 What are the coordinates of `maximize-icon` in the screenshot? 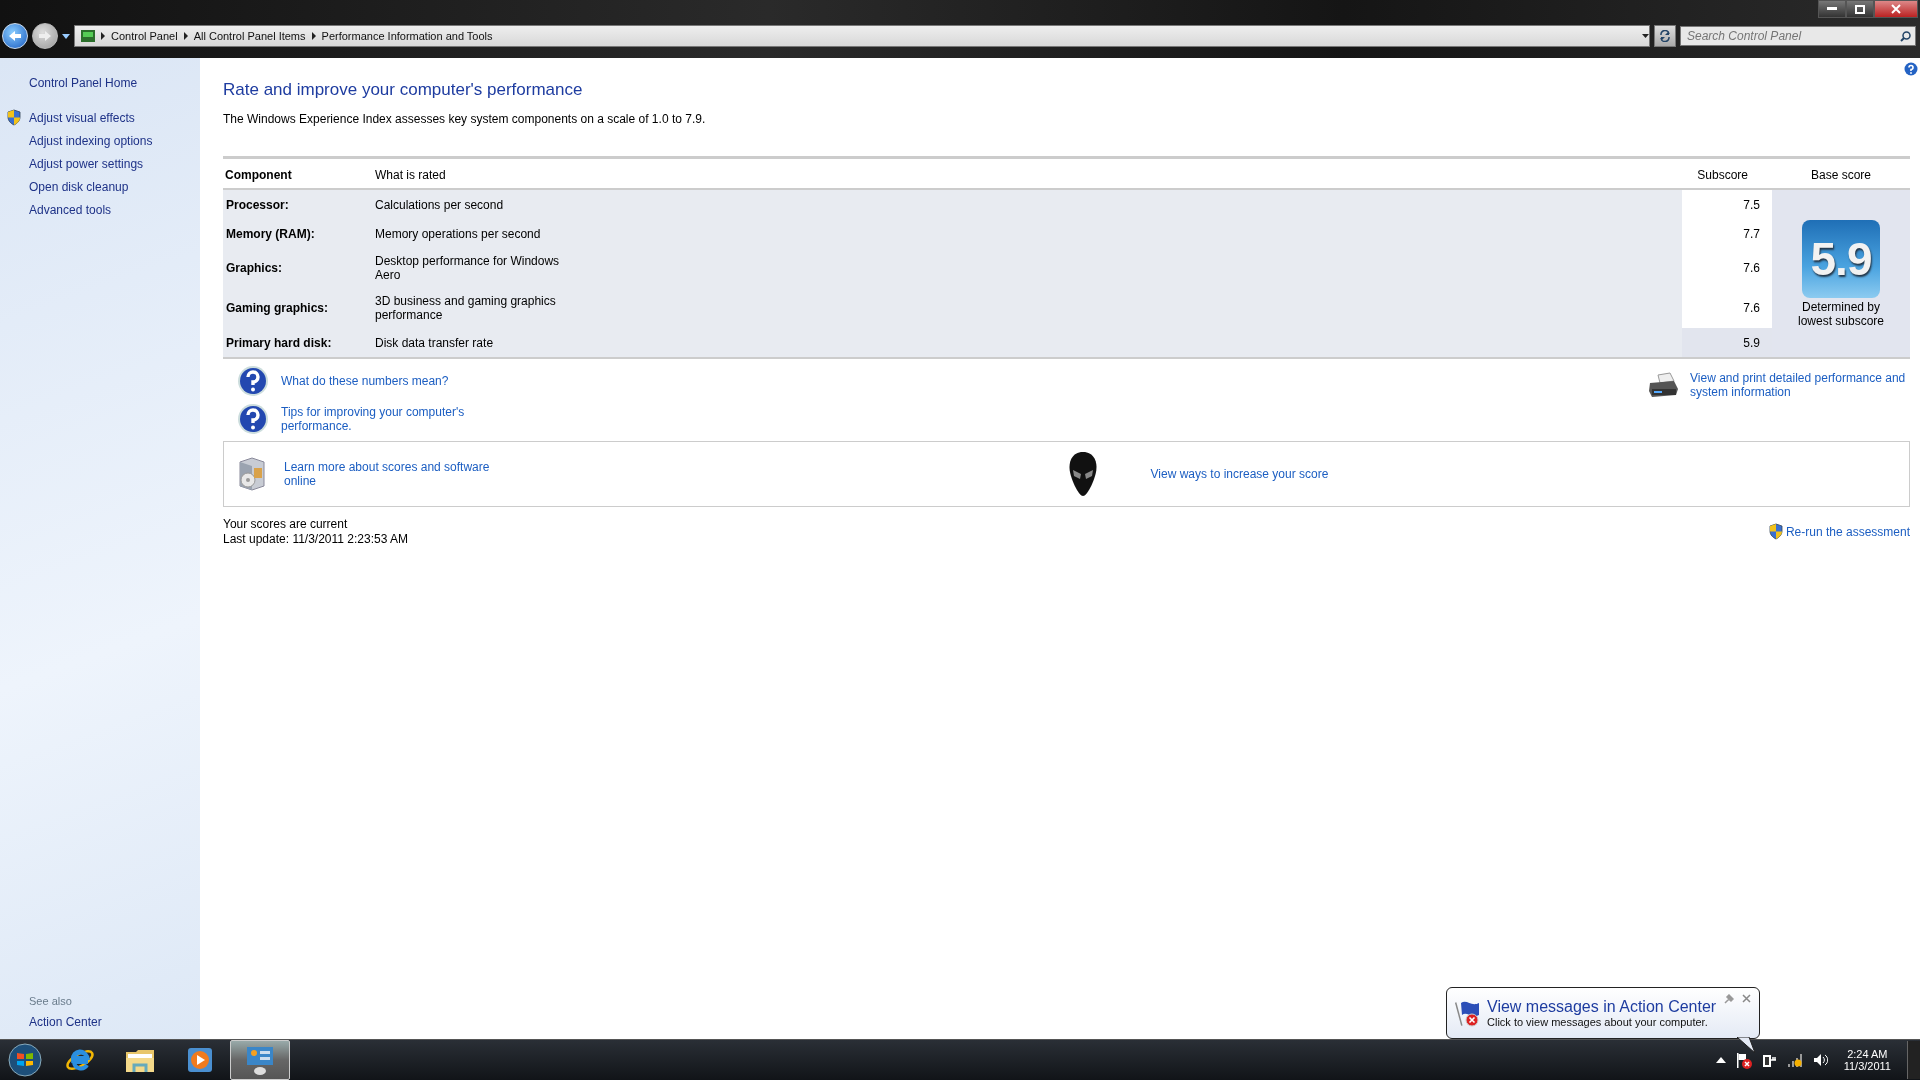 It's located at (1860, 9).